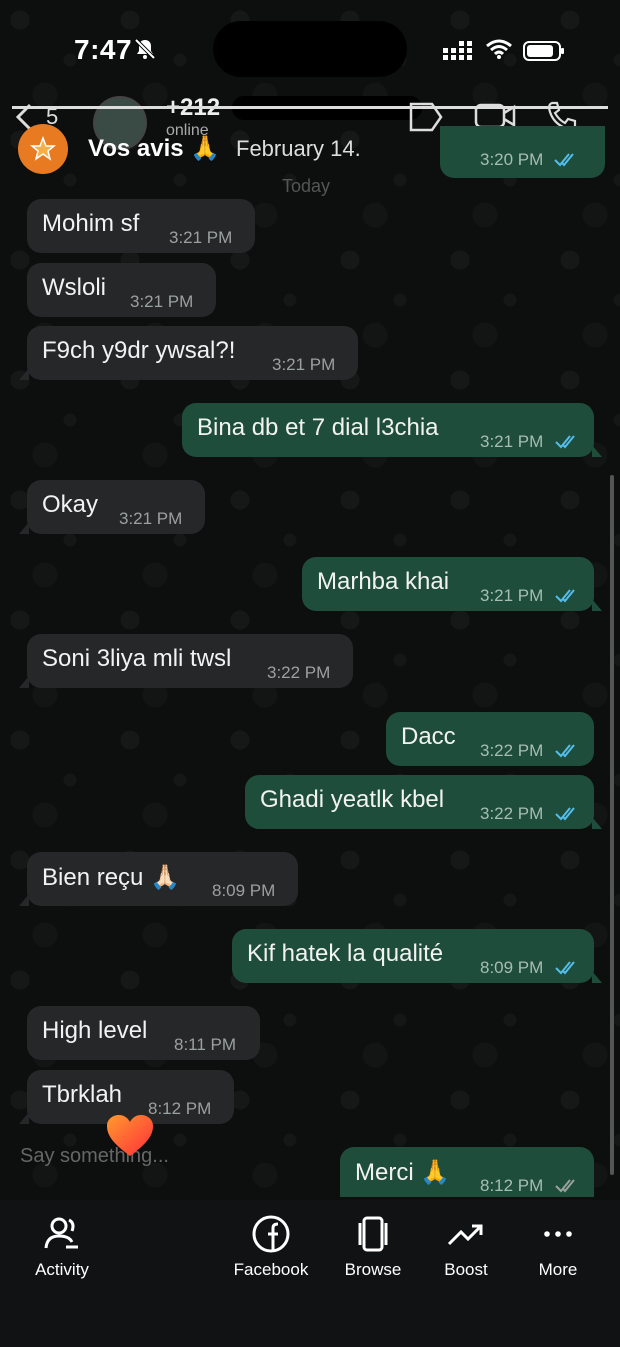 The image size is (620, 1347). Describe the element at coordinates (345, 953) in the screenshot. I see `message-text: Kif hatek la qualité` at that location.